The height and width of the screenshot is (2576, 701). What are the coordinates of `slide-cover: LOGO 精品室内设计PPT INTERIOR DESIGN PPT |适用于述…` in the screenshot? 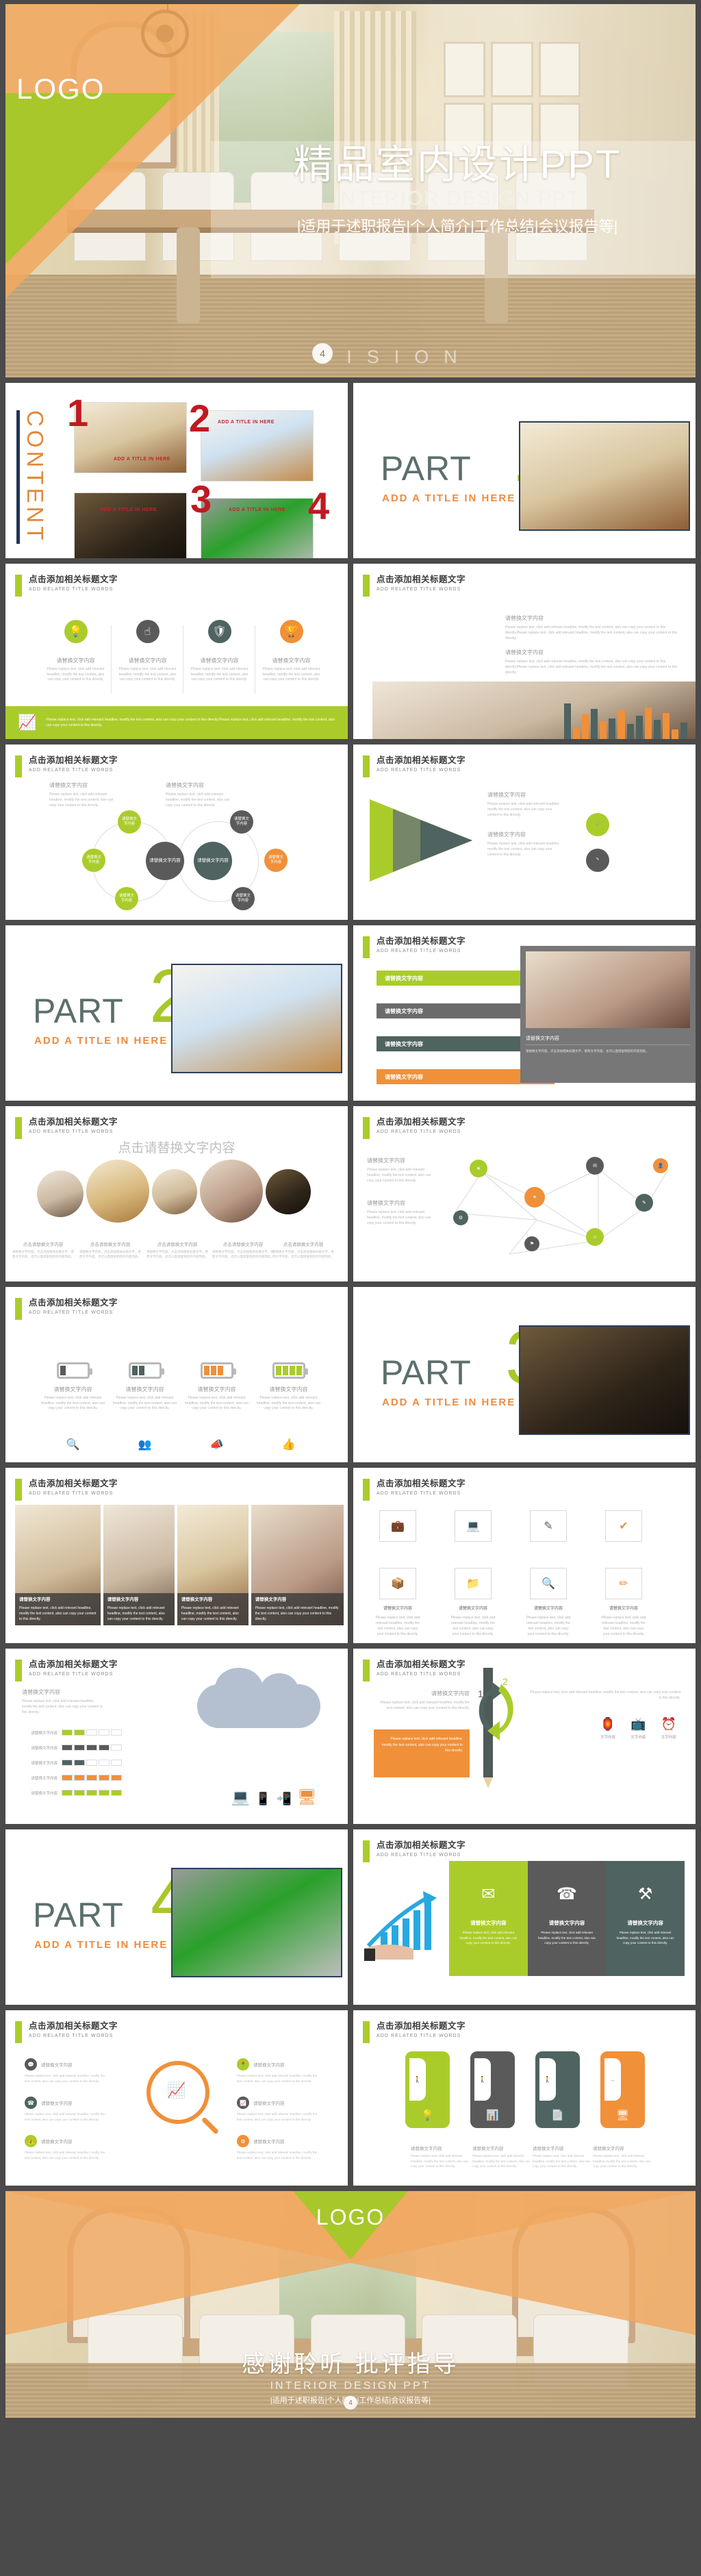 It's located at (350, 190).